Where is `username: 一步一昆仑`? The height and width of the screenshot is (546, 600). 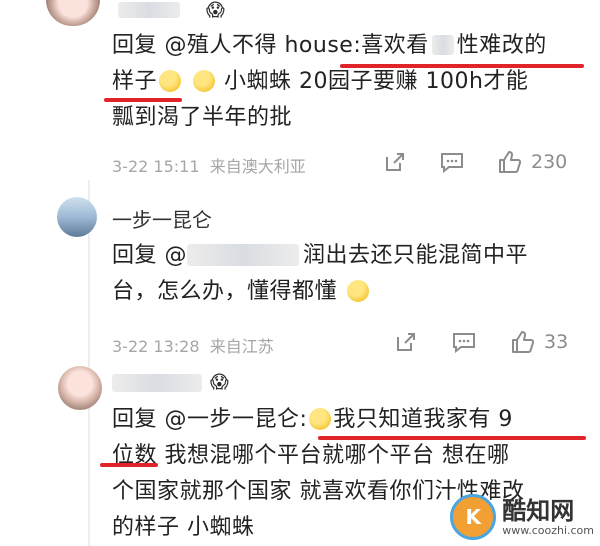
username: 一步一昆仑 is located at coordinates (162, 218).